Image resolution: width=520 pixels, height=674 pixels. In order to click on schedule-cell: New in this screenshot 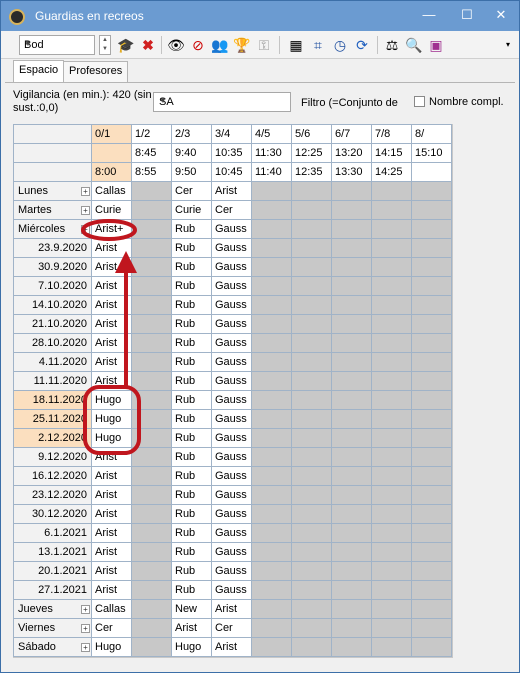, I will do `click(191, 609)`.